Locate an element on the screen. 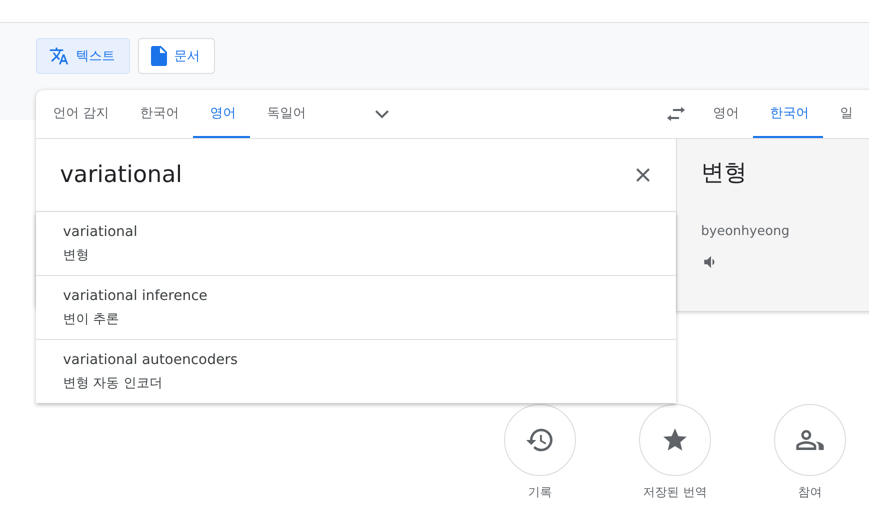  language-tab: 언어 감지 is located at coordinates (80, 114).